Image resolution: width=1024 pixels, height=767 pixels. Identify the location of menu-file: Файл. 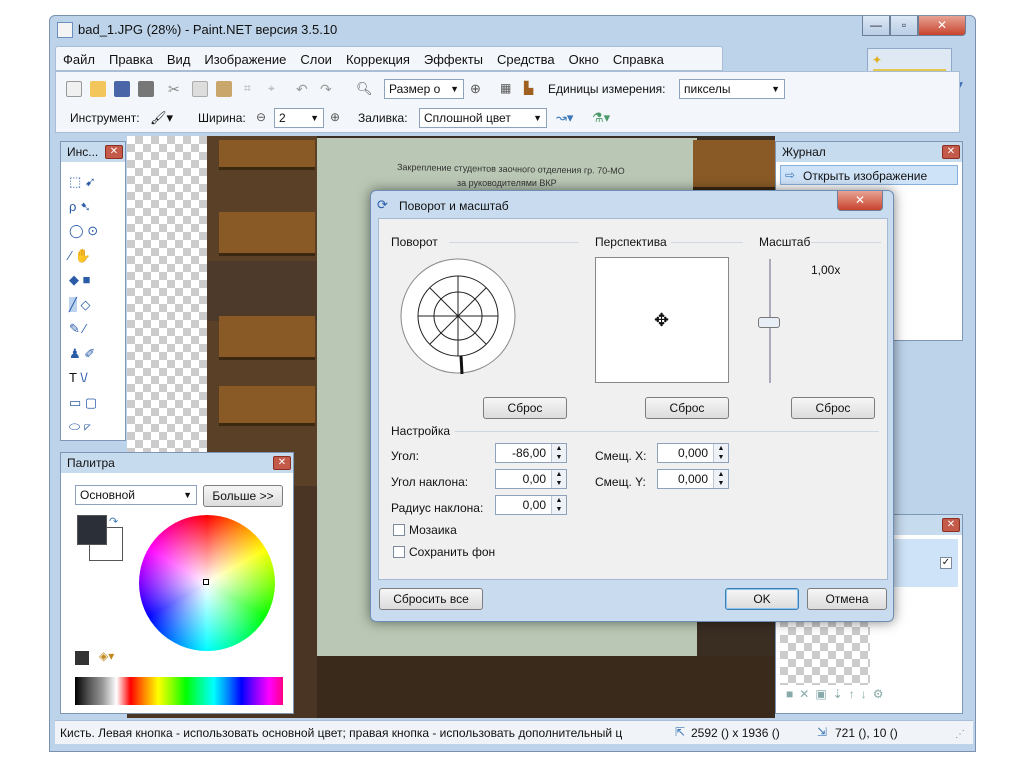
(79, 57).